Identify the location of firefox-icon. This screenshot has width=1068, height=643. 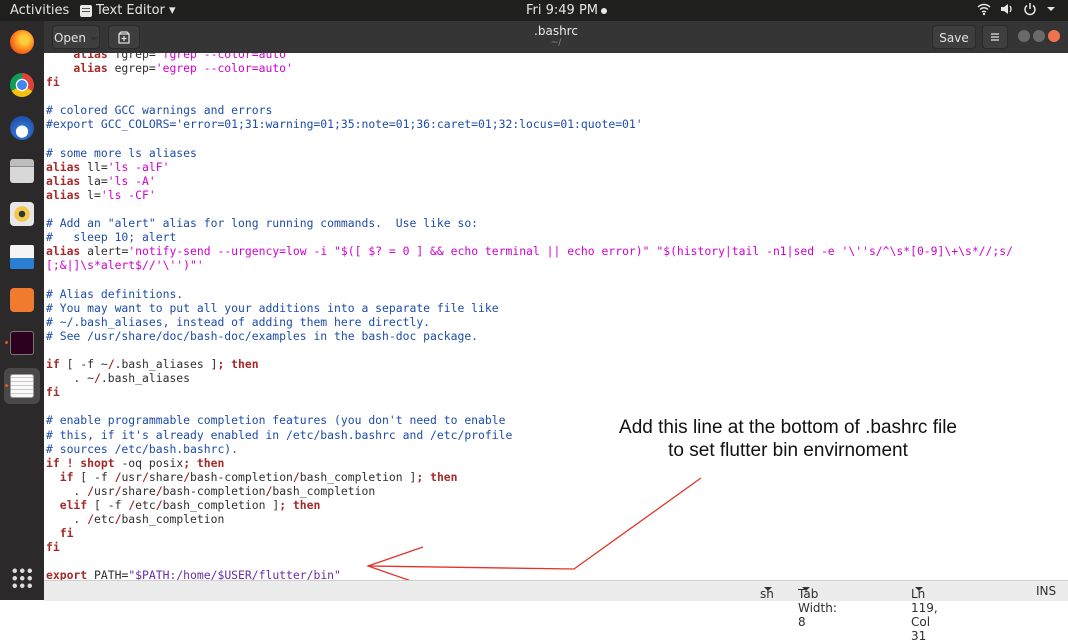
(22, 42).